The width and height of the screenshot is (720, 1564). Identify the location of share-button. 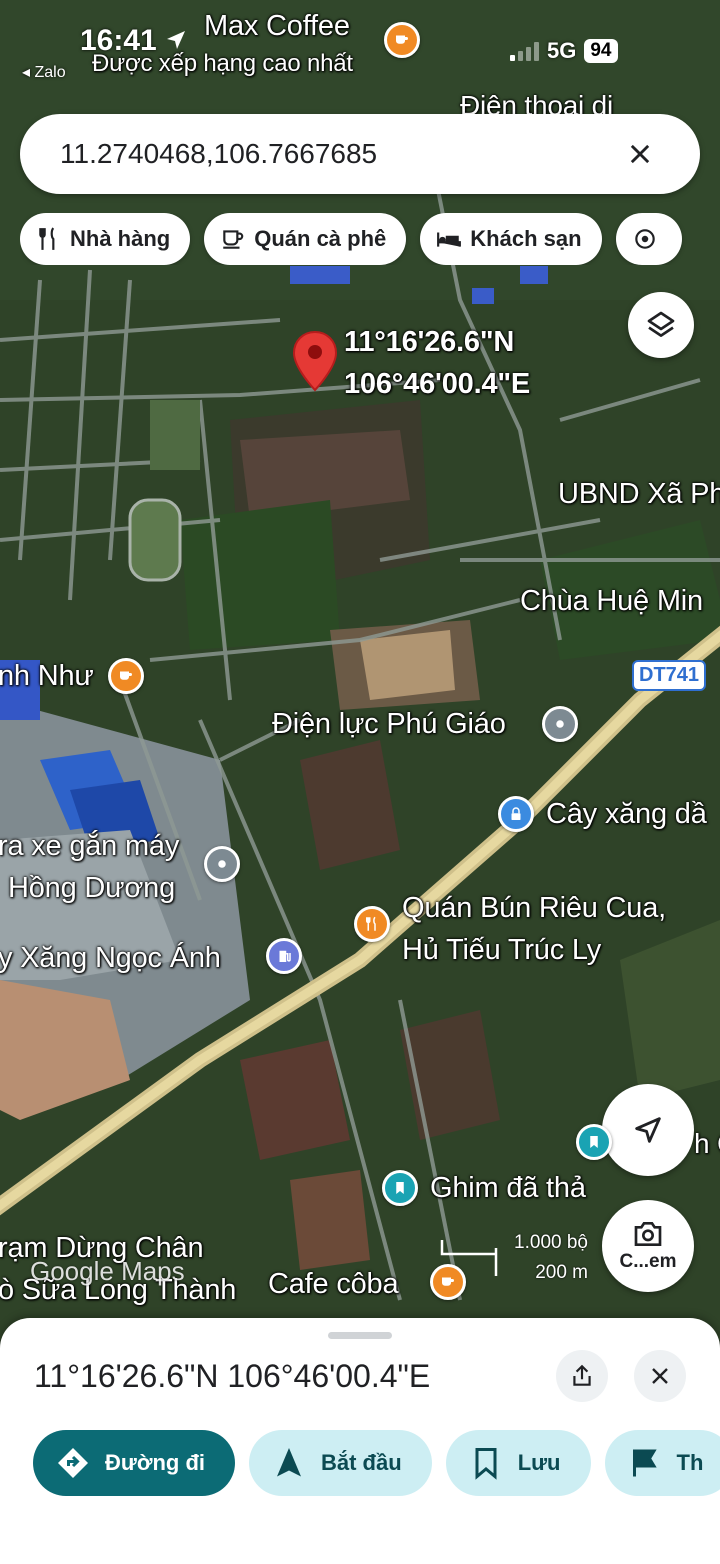
(582, 1376).